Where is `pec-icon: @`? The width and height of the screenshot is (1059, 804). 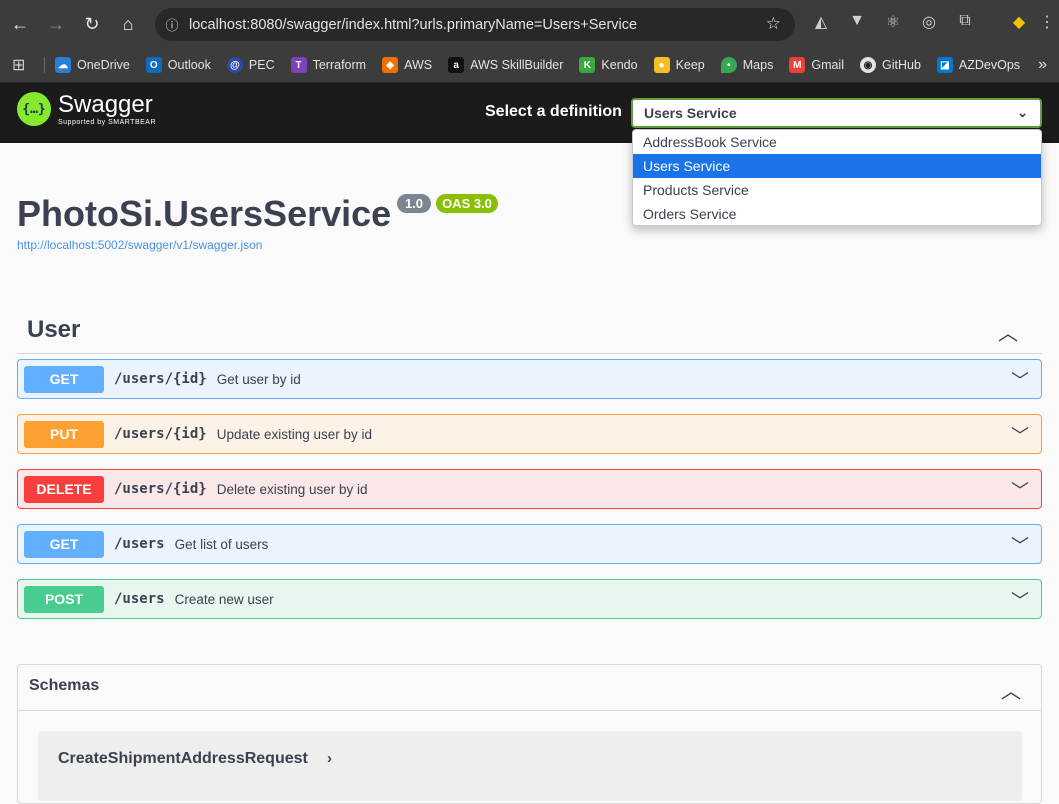 pec-icon: @ is located at coordinates (234, 65).